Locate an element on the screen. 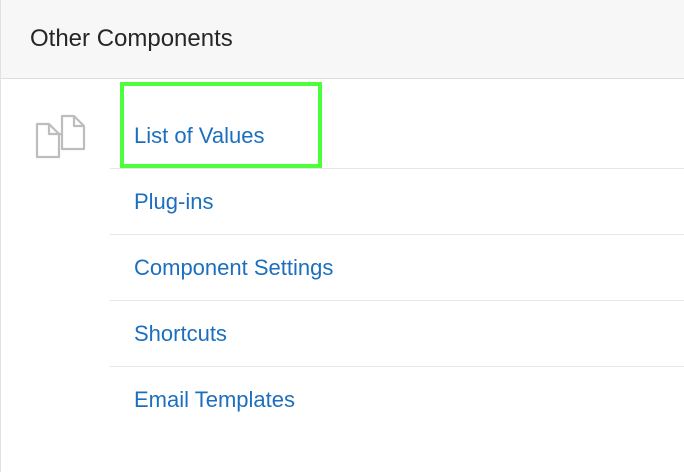 This screenshot has height=472, width=684. list-item: List of Values is located at coordinates (397, 136).